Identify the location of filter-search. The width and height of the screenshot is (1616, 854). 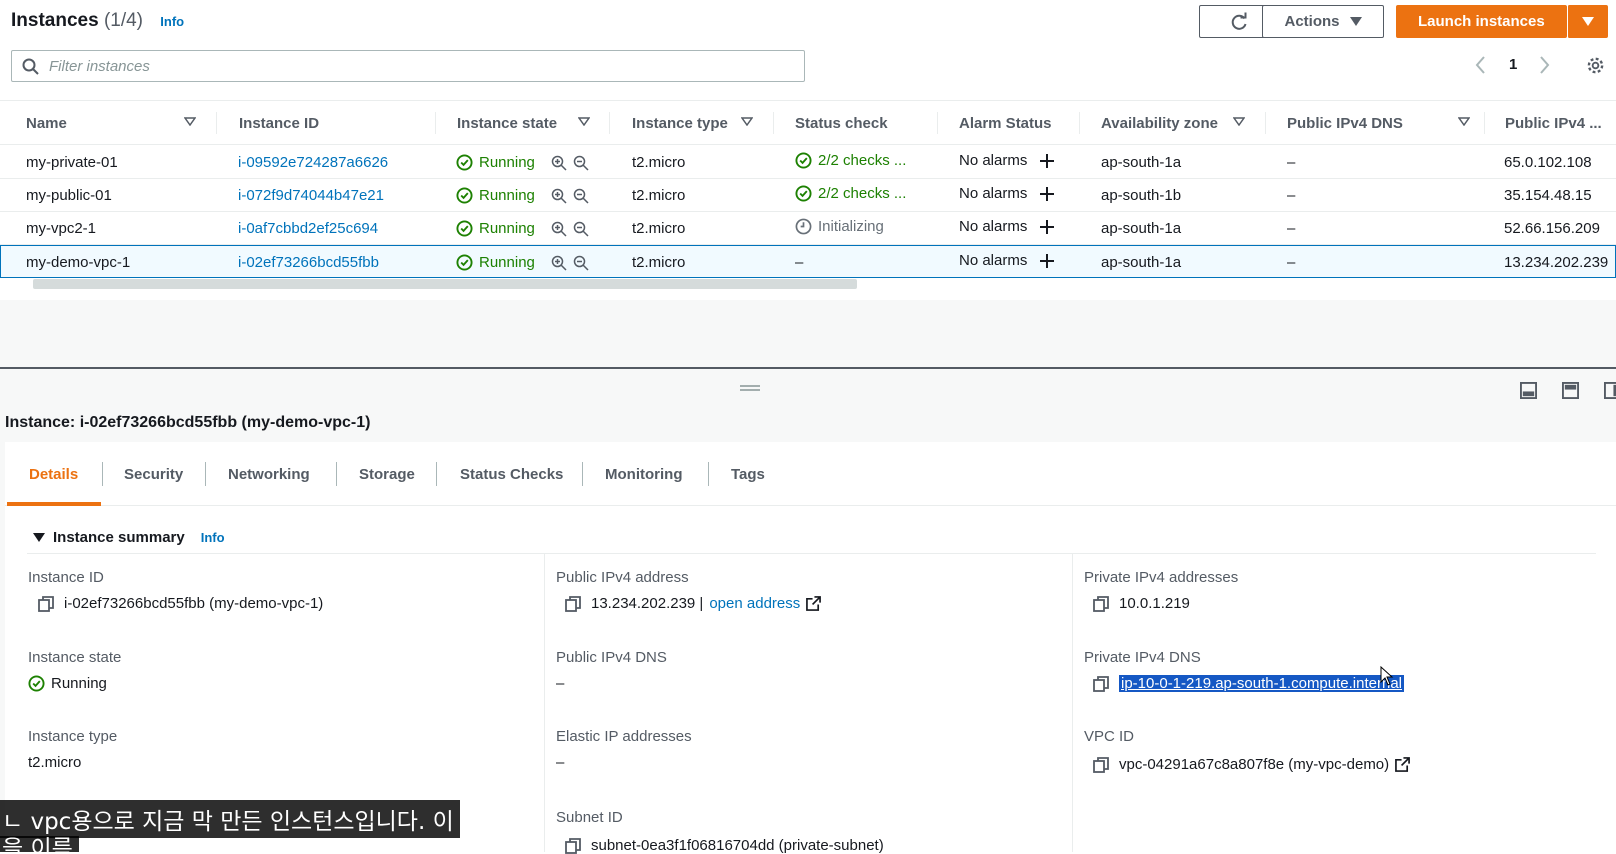
(408, 66).